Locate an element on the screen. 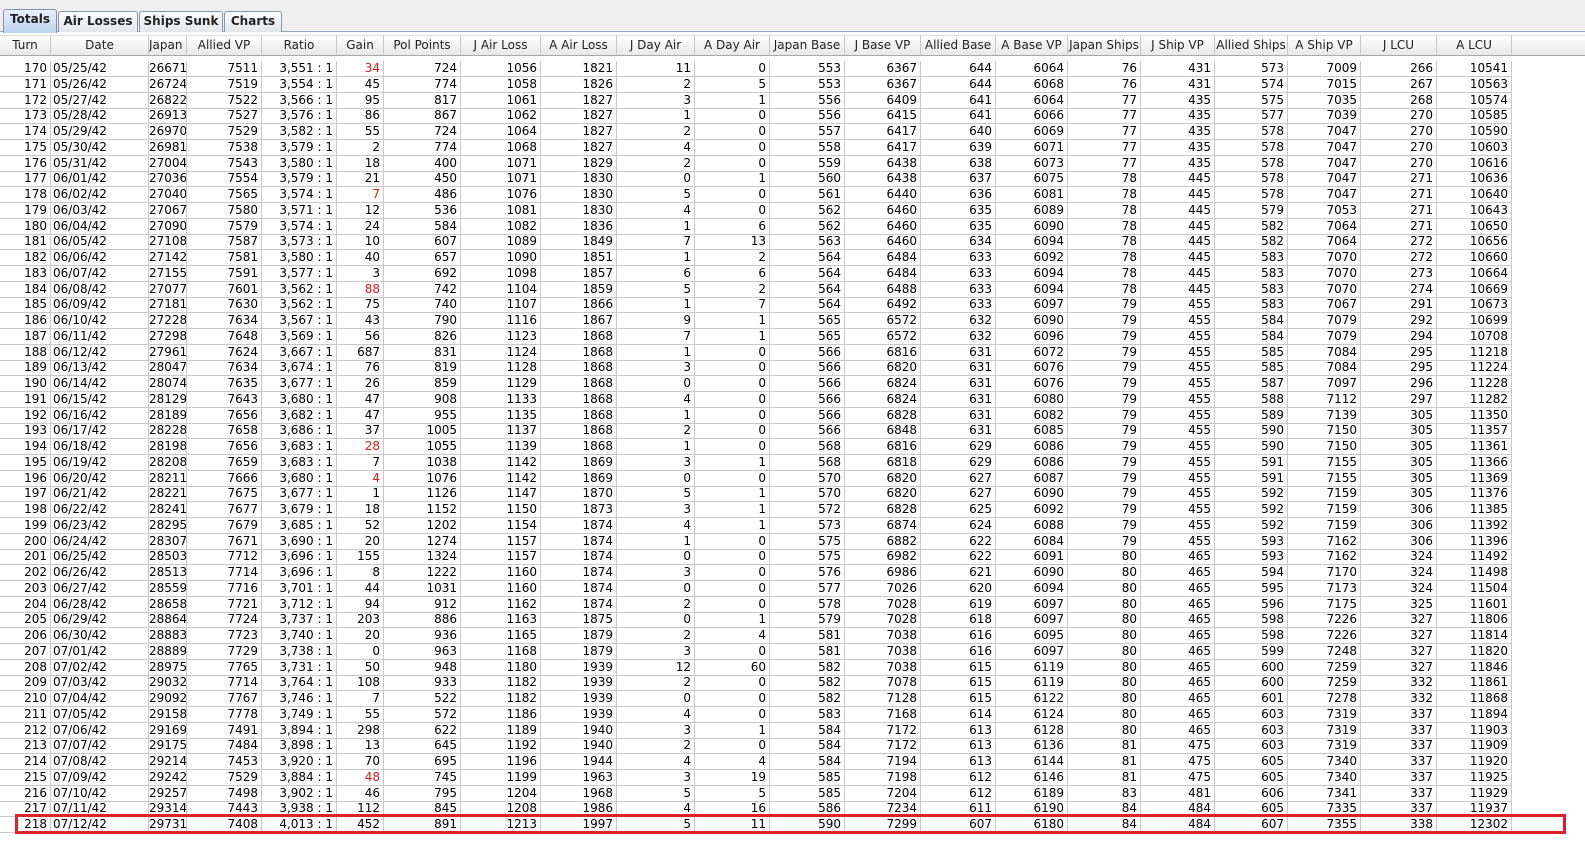 The width and height of the screenshot is (1585, 851). cell-allied-ships: 577 is located at coordinates (1251, 116).